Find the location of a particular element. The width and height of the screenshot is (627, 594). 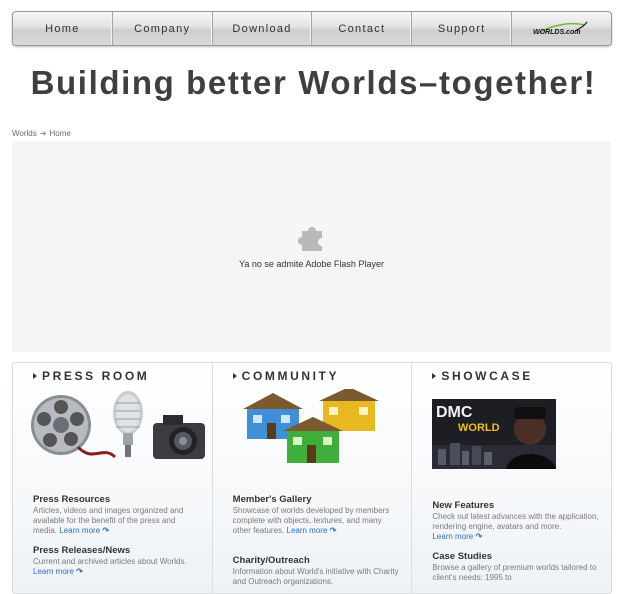

dmc-image-subtitle: WORLD is located at coordinates (479, 428).